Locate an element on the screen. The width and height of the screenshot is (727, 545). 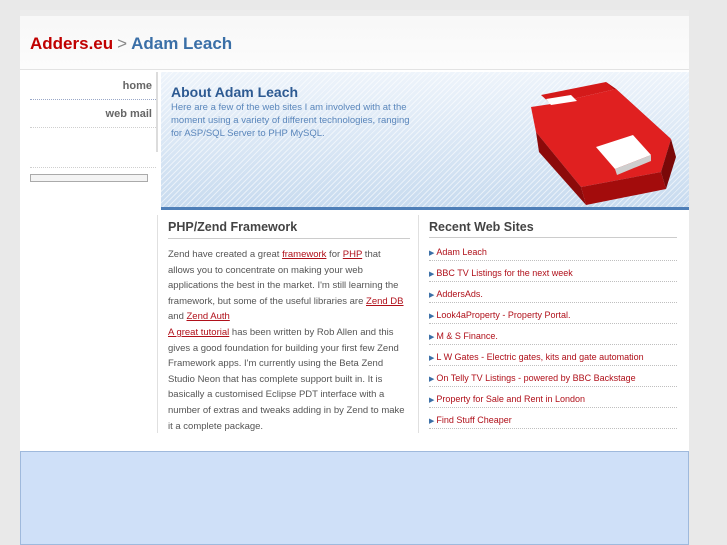
header-top-strip is located at coordinates (354, 13).